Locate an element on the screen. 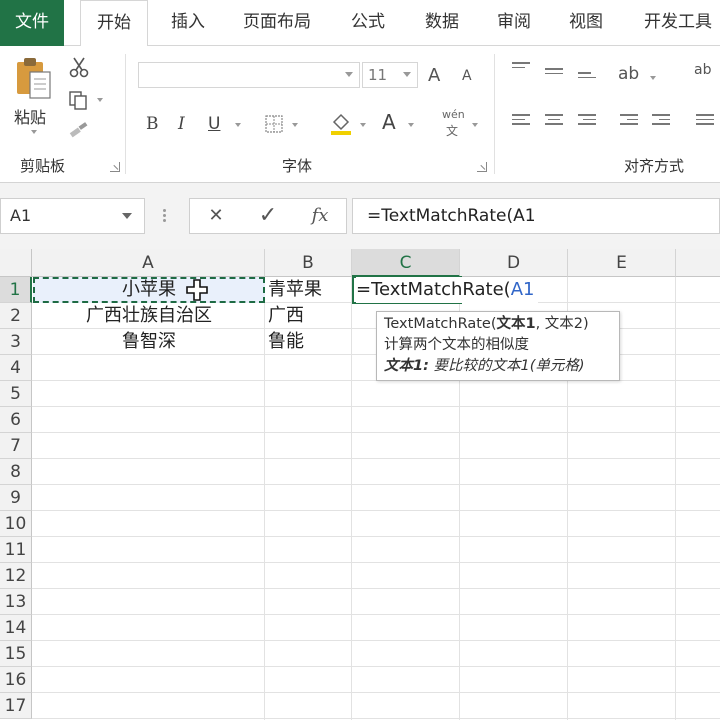 The image size is (720, 720). row-header: 6 is located at coordinates (16, 420).